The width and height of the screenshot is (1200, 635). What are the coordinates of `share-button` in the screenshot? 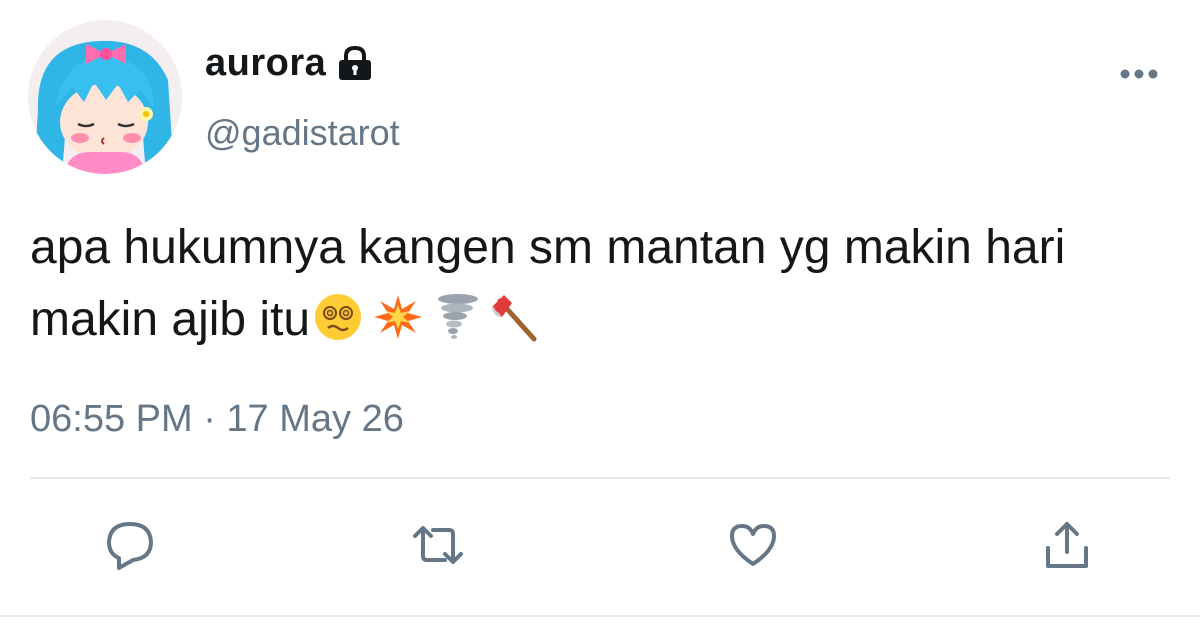 It's located at (1067, 545).